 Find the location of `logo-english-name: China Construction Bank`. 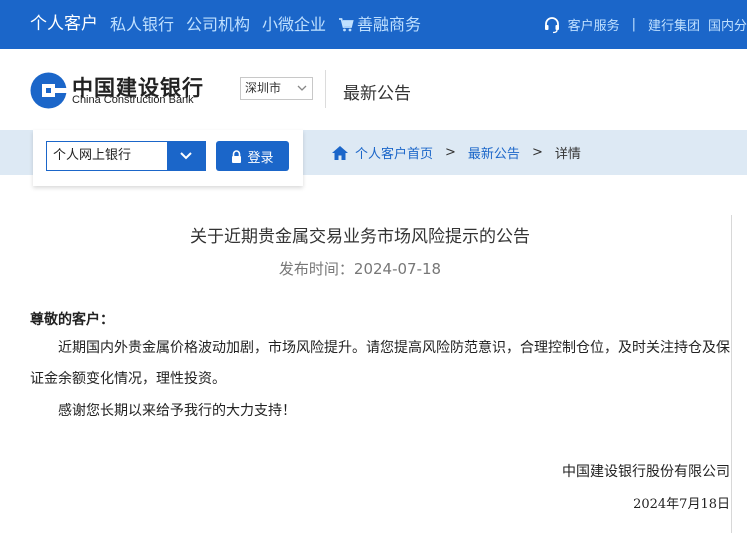

logo-english-name: China Construction Bank is located at coordinates (133, 100).